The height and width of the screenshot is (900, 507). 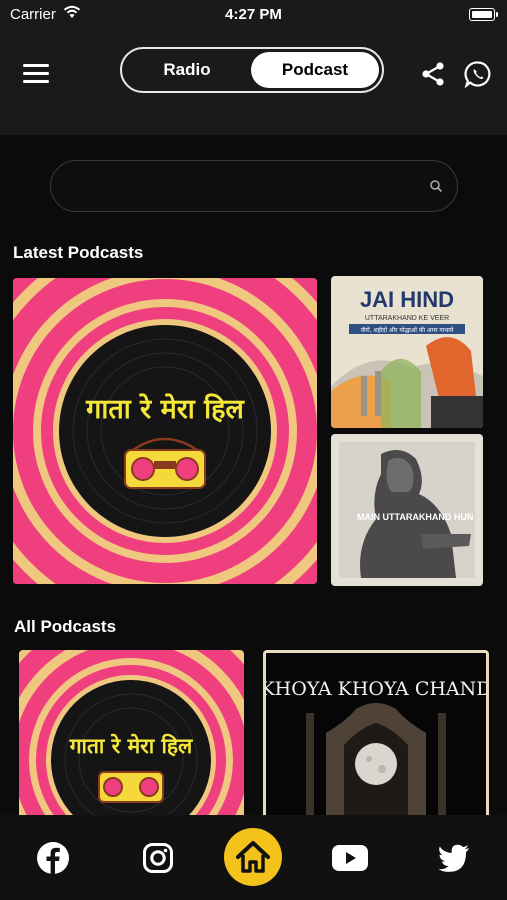 What do you see at coordinates (433, 74) in the screenshot?
I see `share-icon` at bounding box center [433, 74].